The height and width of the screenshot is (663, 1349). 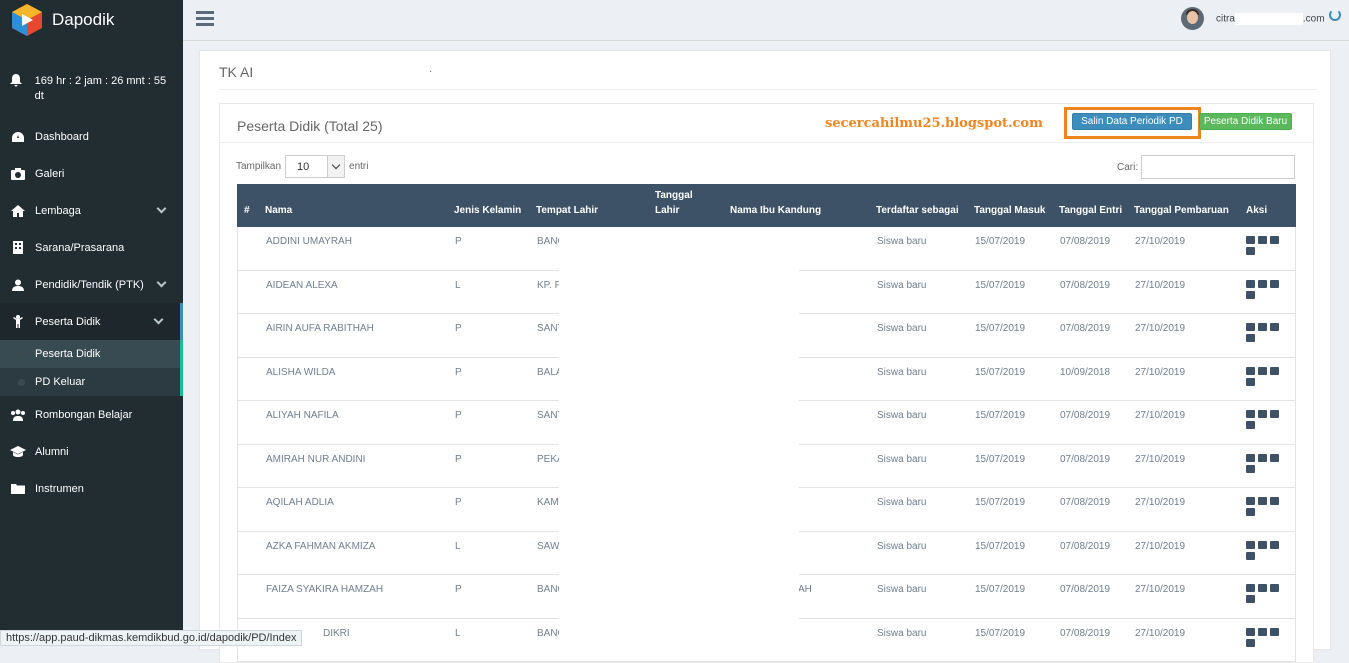 I want to click on sidebar-item-rombongan-belajar: Rombongan Belajar, so click(x=91, y=414).